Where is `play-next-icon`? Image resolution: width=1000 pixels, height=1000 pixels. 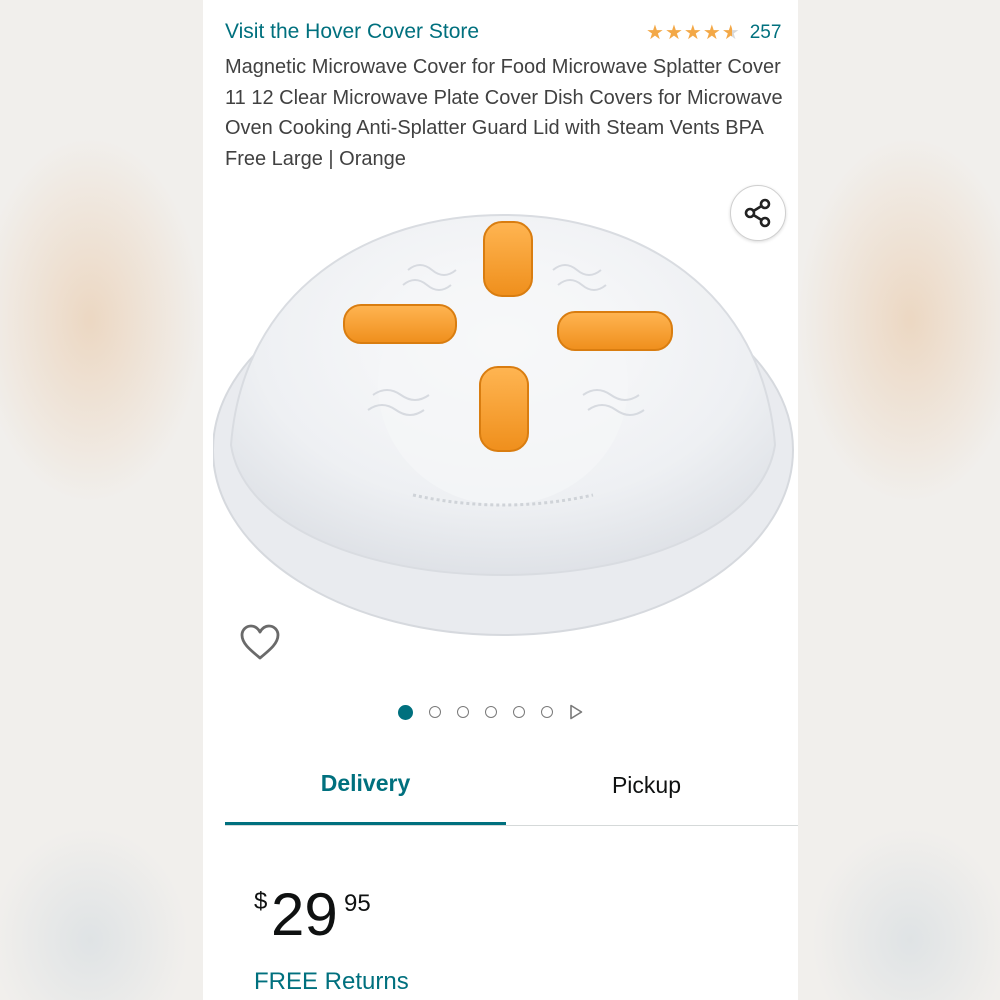 play-next-icon is located at coordinates (576, 712).